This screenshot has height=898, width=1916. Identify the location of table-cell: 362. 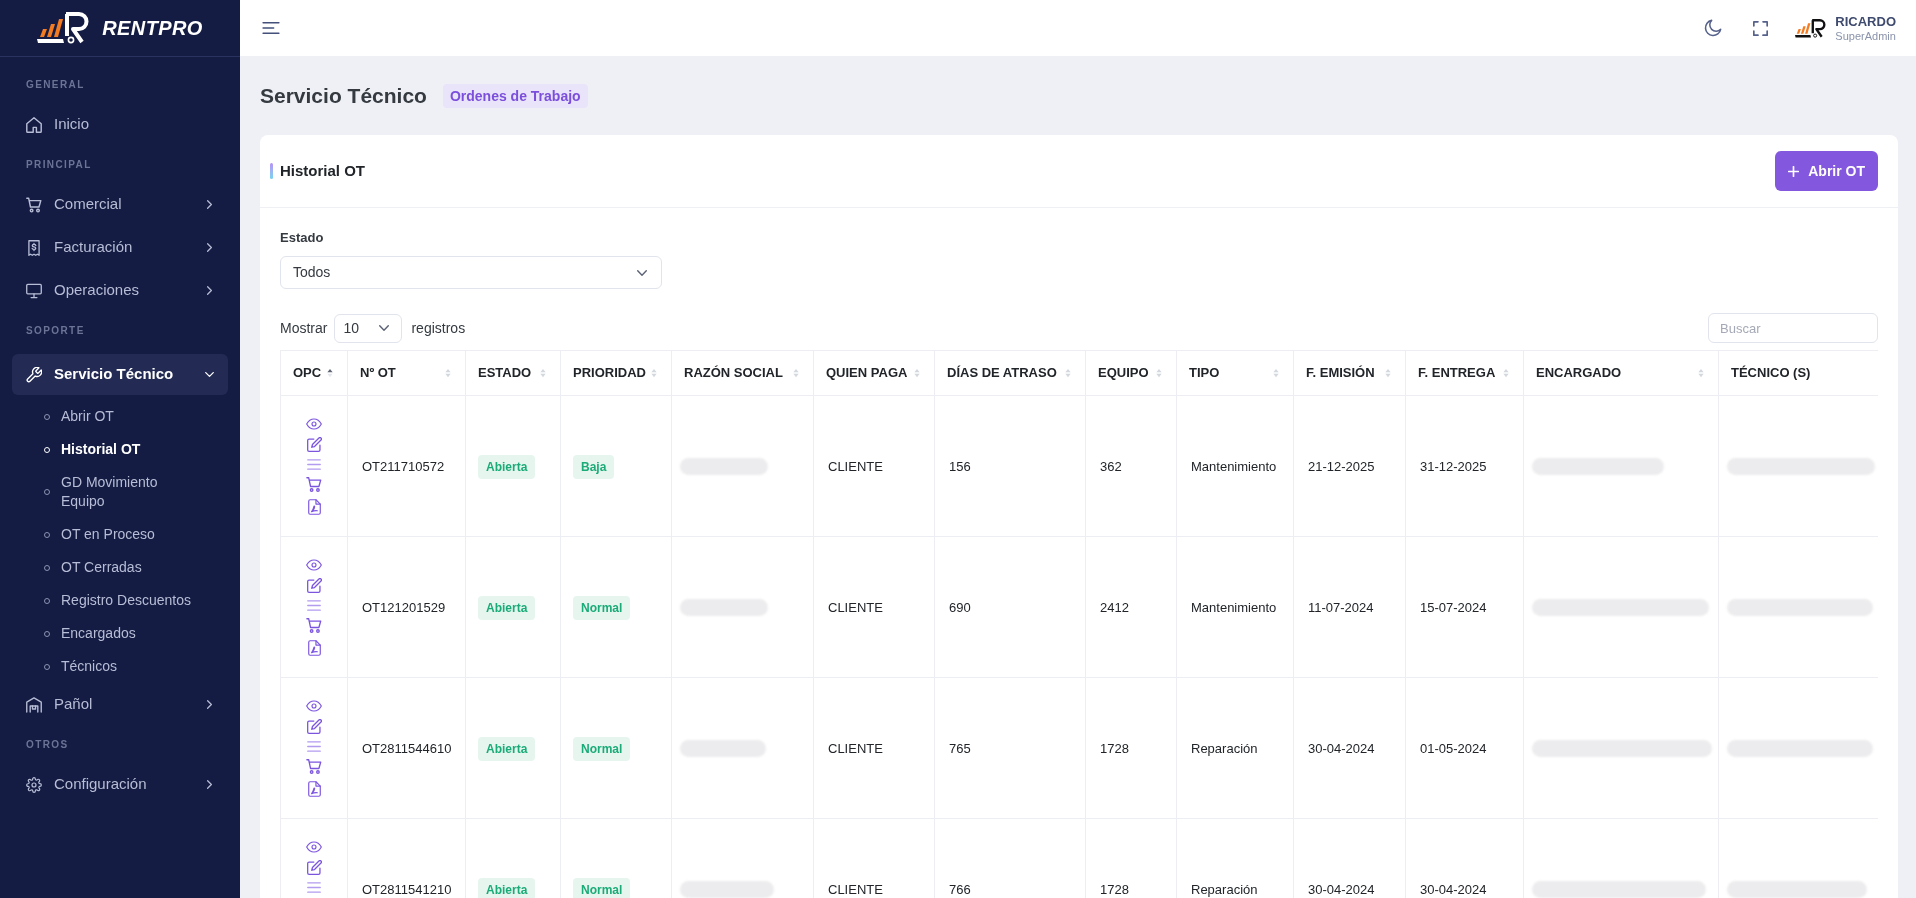
(1111, 466).